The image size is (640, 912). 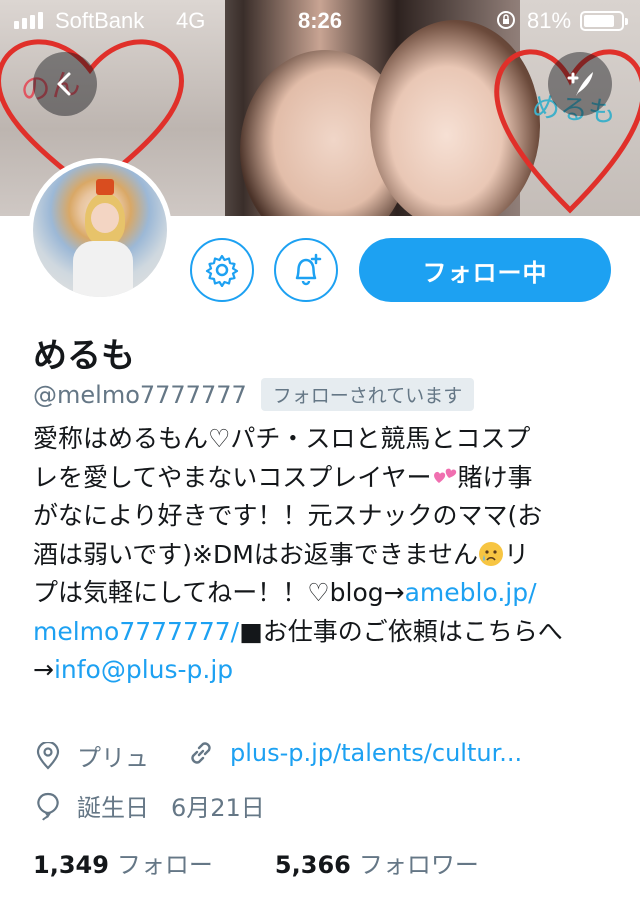 I want to click on followers-label: フォロワー, so click(x=419, y=862).